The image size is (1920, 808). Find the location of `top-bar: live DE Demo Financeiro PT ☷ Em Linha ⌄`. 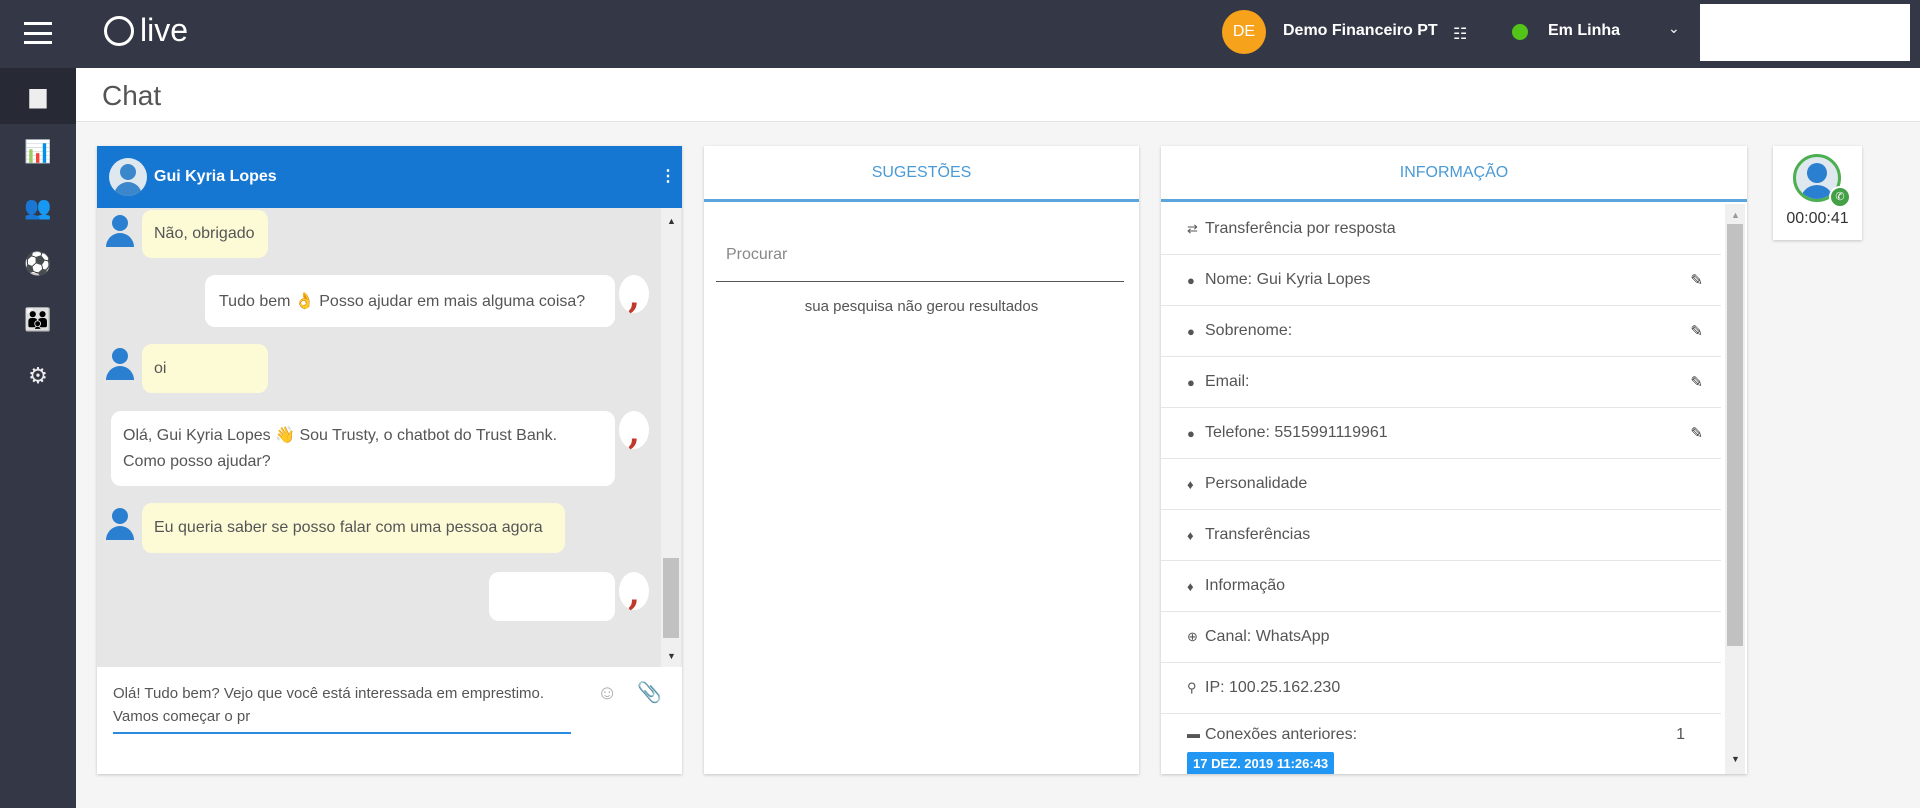

top-bar: live DE Demo Financeiro PT ☷ Em Linha ⌄ is located at coordinates (960, 34).